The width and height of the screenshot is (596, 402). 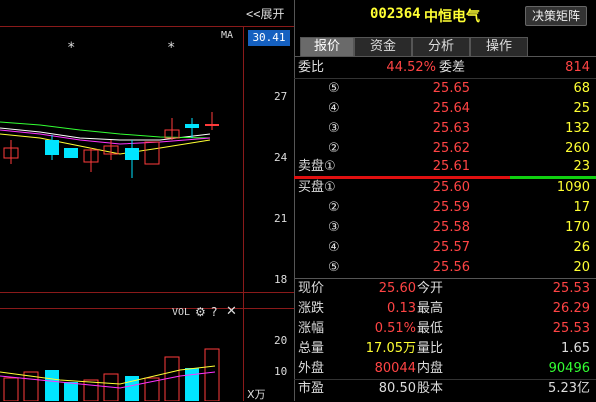 What do you see at coordinates (430, 368) in the screenshot?
I see `quote-label: 内盘` at bounding box center [430, 368].